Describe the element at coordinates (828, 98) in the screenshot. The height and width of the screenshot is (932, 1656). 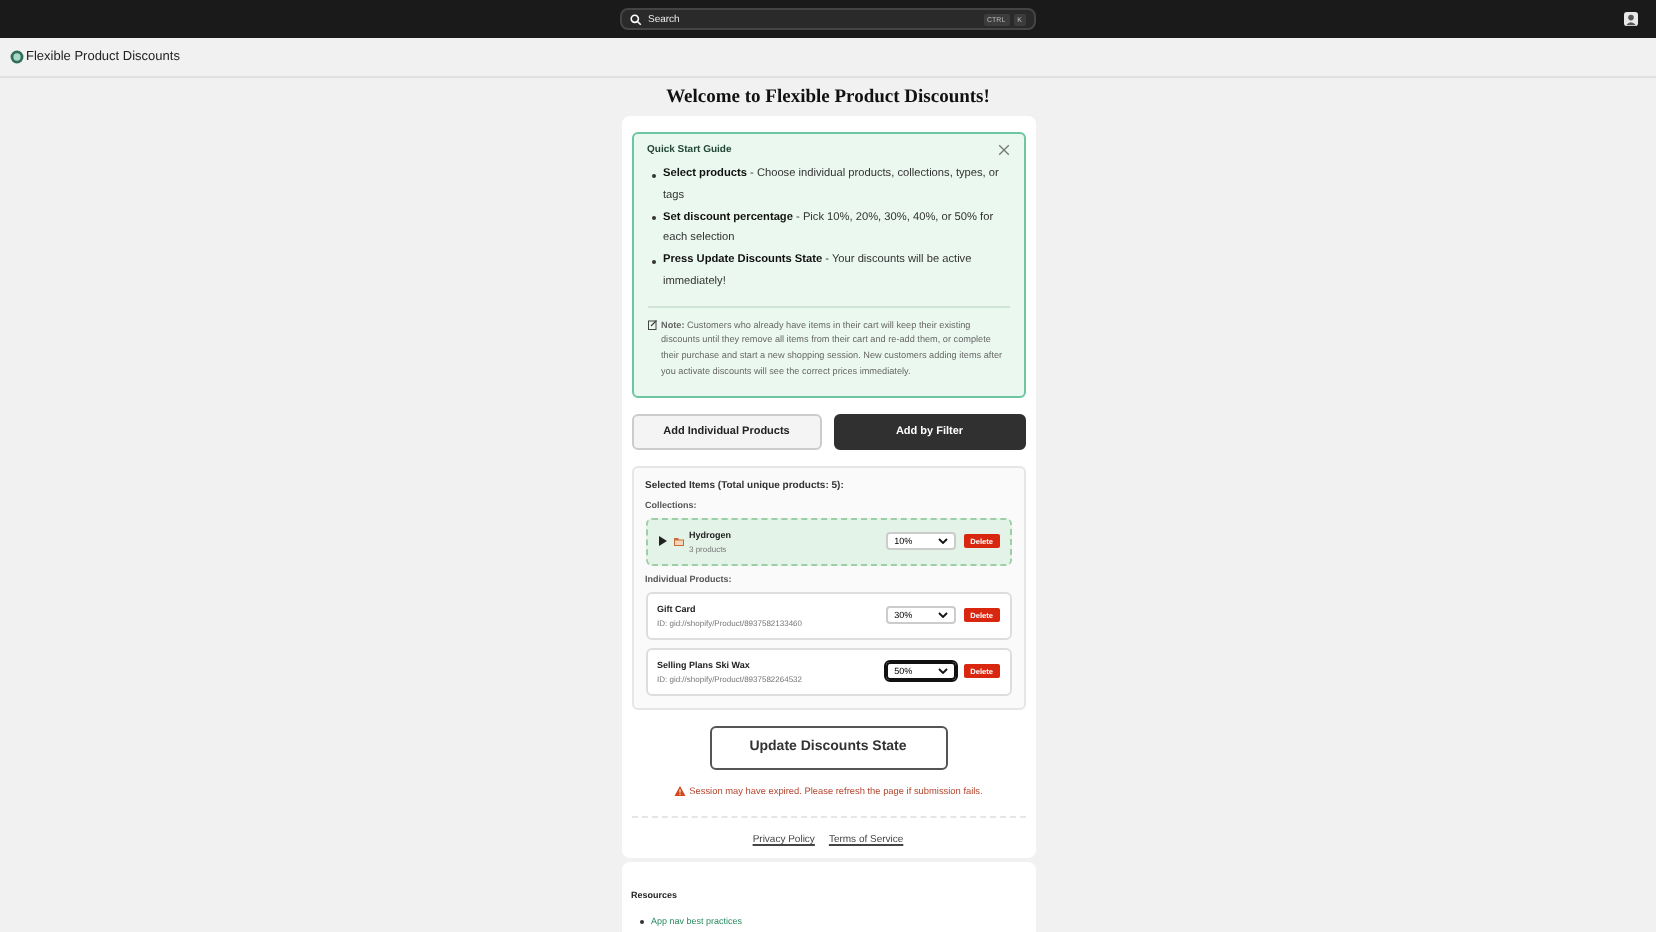
I see `page-heading: Welcome to Flexible Product Discounts!` at that location.